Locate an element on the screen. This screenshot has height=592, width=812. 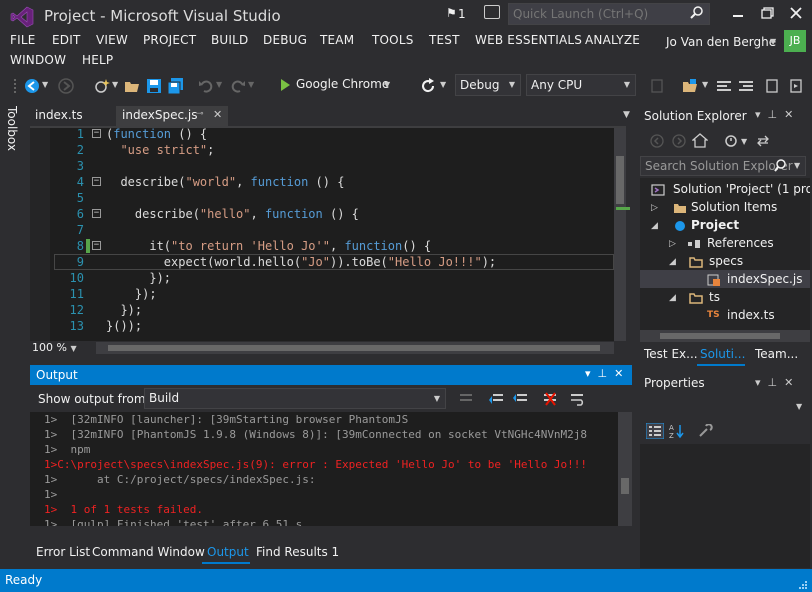
zoom-dropdown: 100 % ▼ is located at coordinates (62, 348).